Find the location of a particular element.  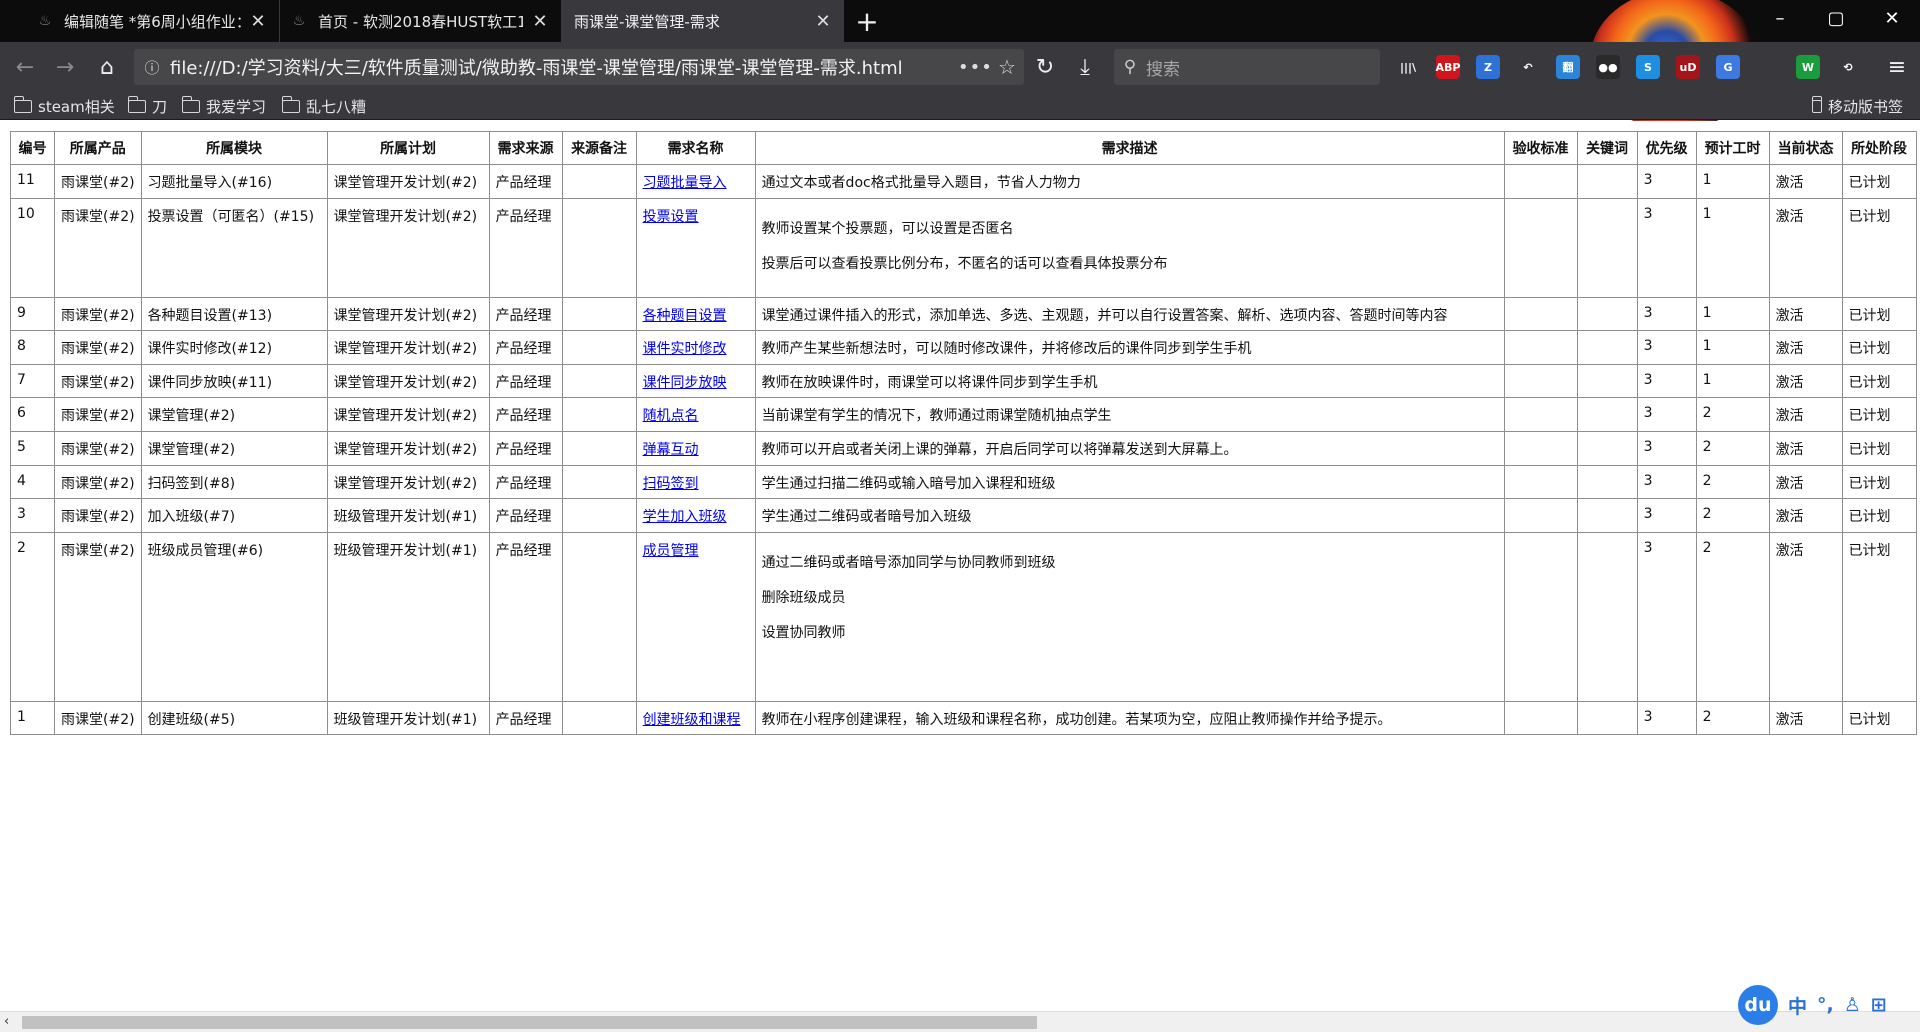

bookmark-folder: 乱七八糟 is located at coordinates (323, 106).